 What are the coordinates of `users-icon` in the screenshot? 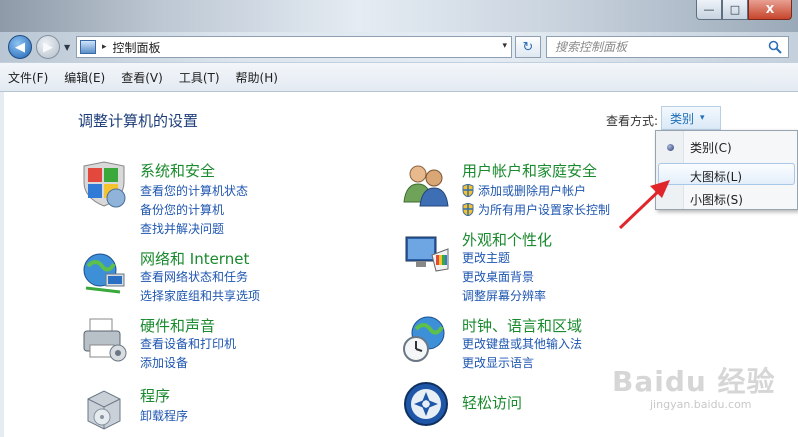 It's located at (426, 186).